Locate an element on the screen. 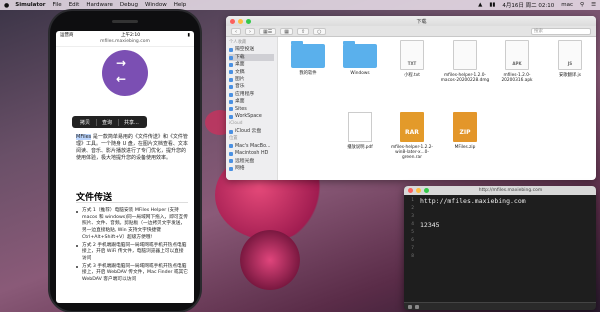 The image size is (600, 312). file-name: 我的软件 is located at coordinates (308, 73).